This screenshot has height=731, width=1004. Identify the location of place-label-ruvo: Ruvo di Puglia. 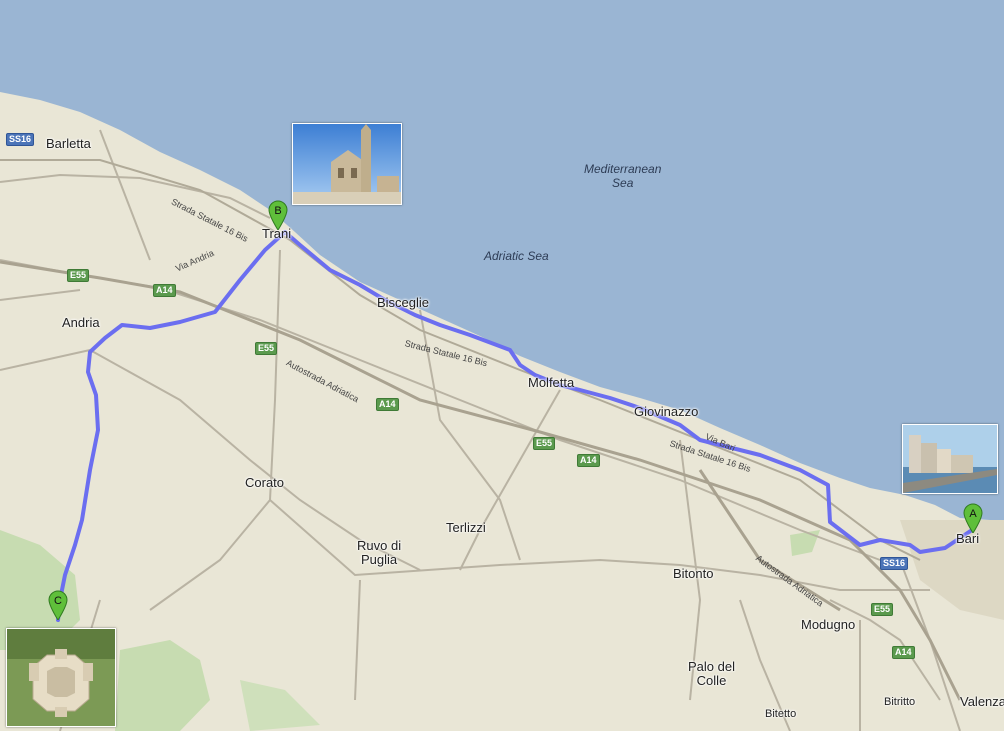
(379, 553).